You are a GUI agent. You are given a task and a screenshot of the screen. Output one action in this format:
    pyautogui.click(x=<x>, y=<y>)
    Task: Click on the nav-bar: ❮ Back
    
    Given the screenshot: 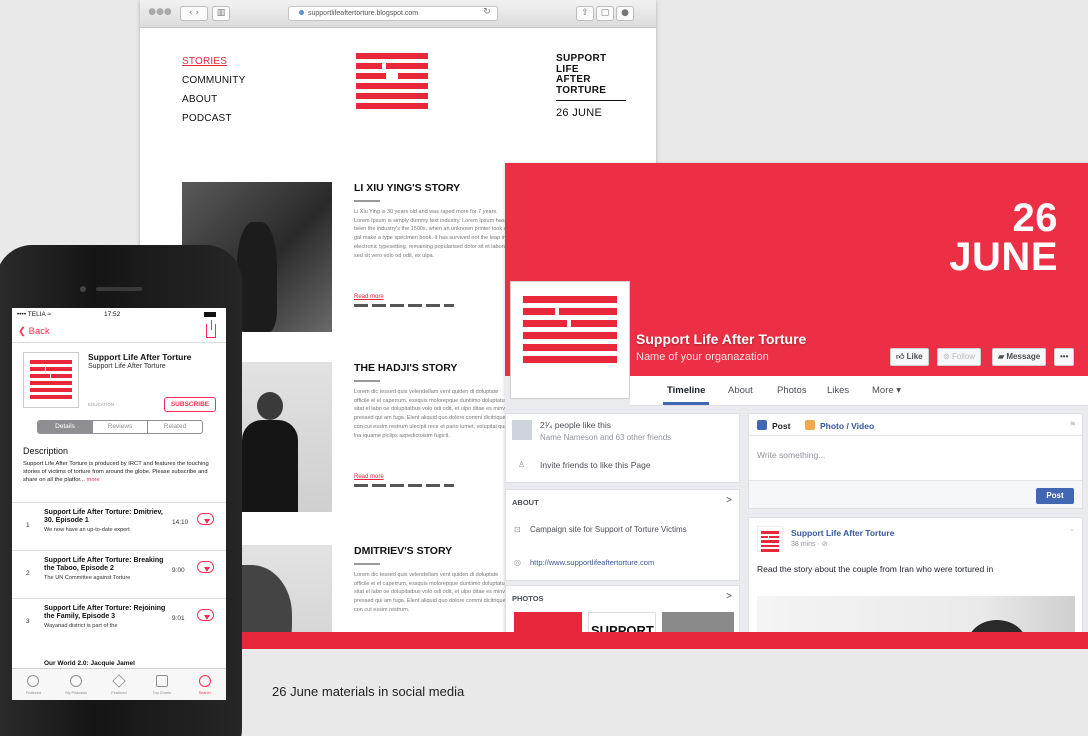 What is the action you would take?
    pyautogui.click(x=119, y=331)
    